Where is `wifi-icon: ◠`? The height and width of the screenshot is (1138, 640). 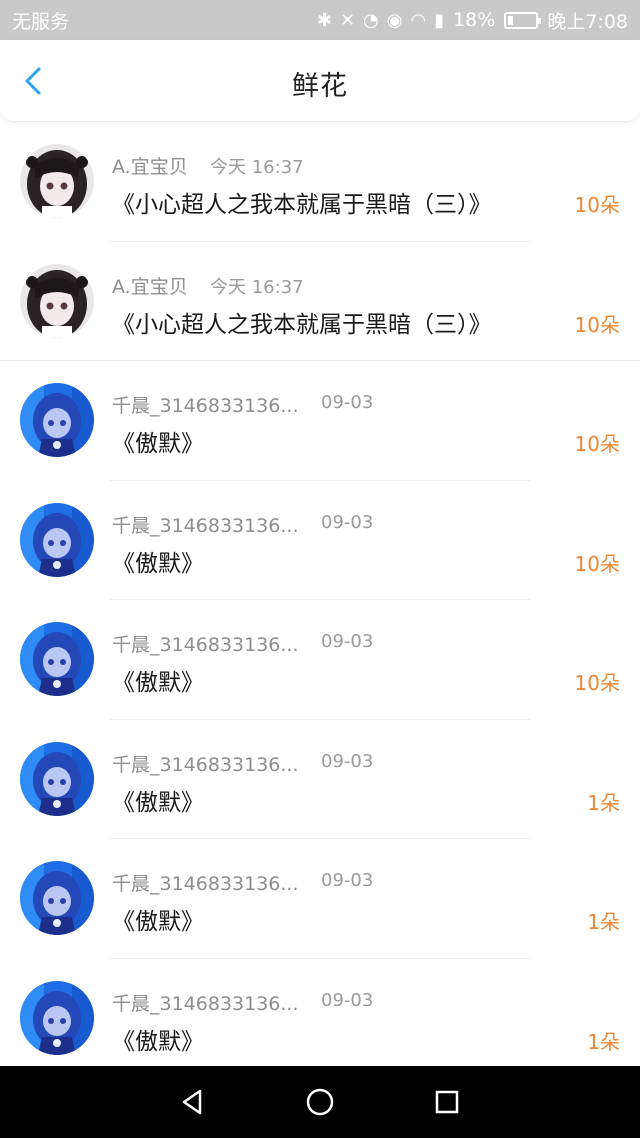 wifi-icon: ◠ is located at coordinates (418, 20).